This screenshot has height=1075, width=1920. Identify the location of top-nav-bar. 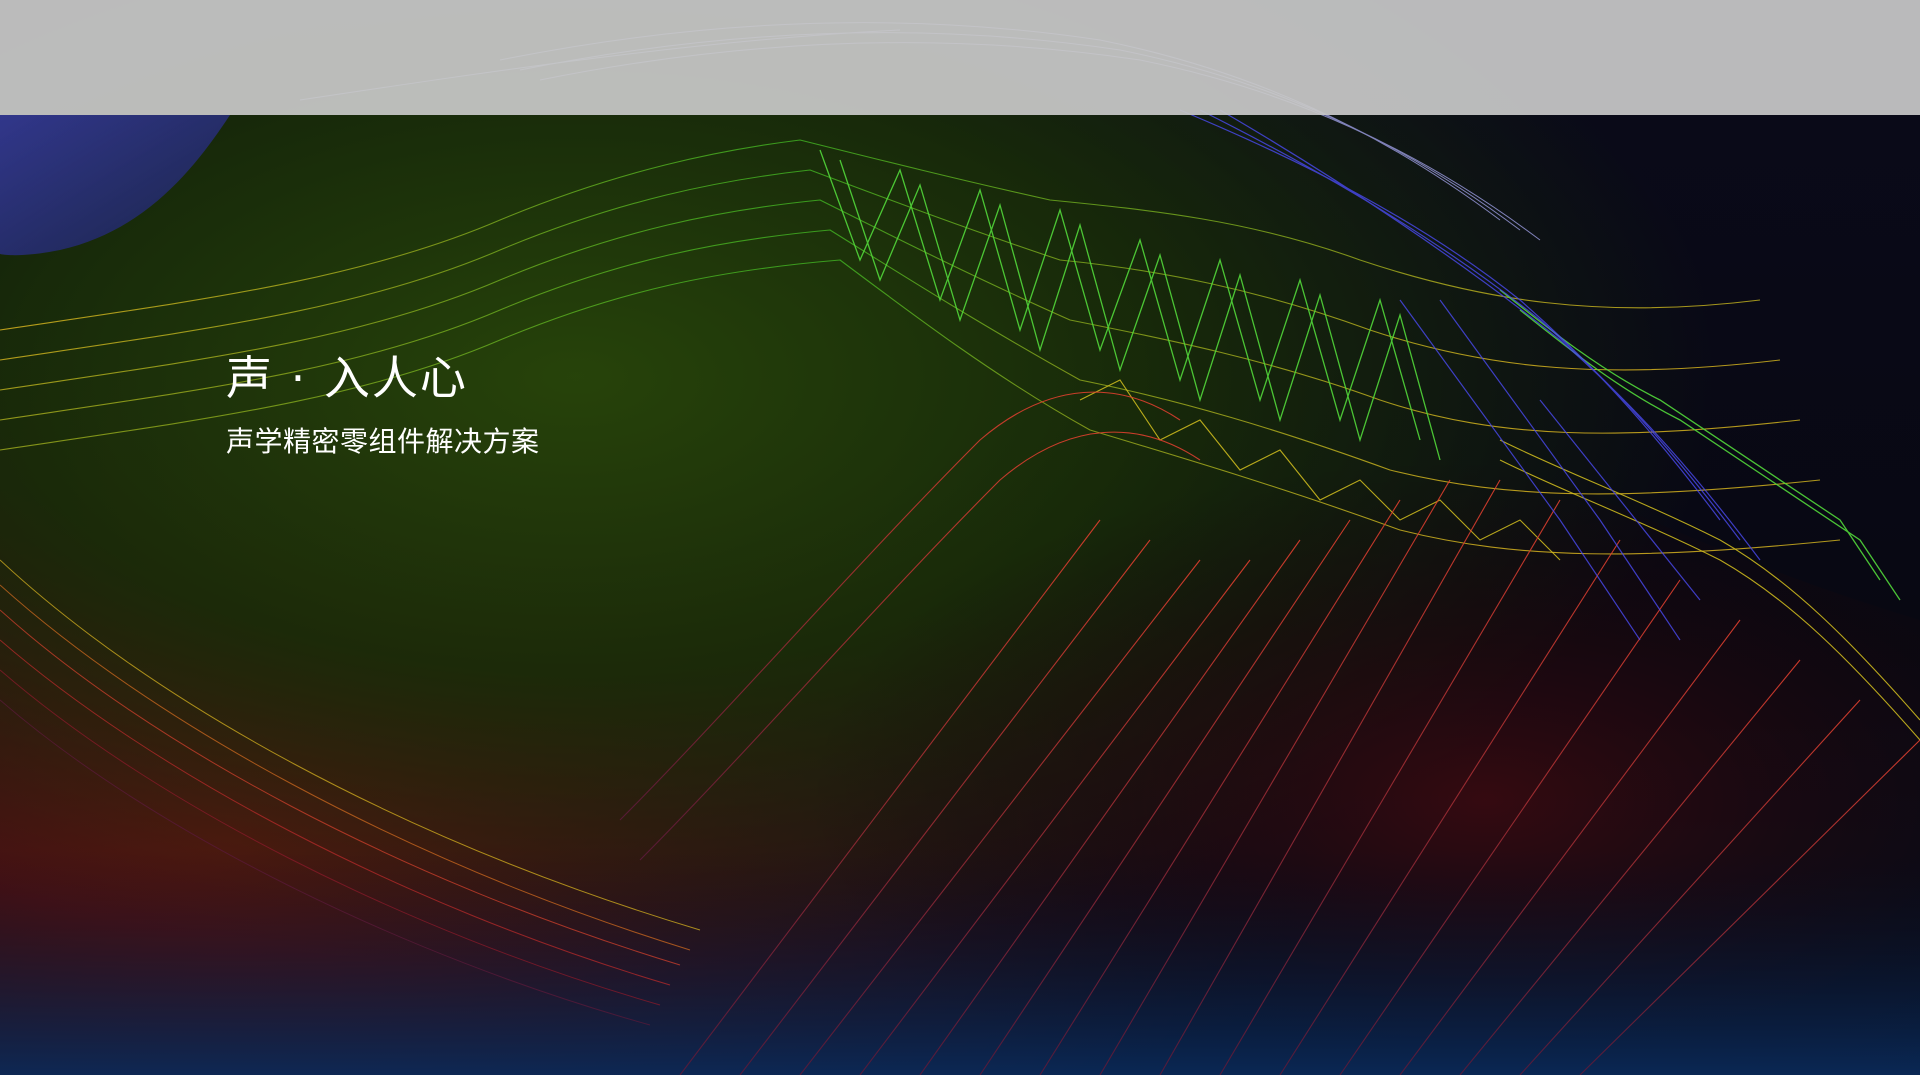
(960, 57).